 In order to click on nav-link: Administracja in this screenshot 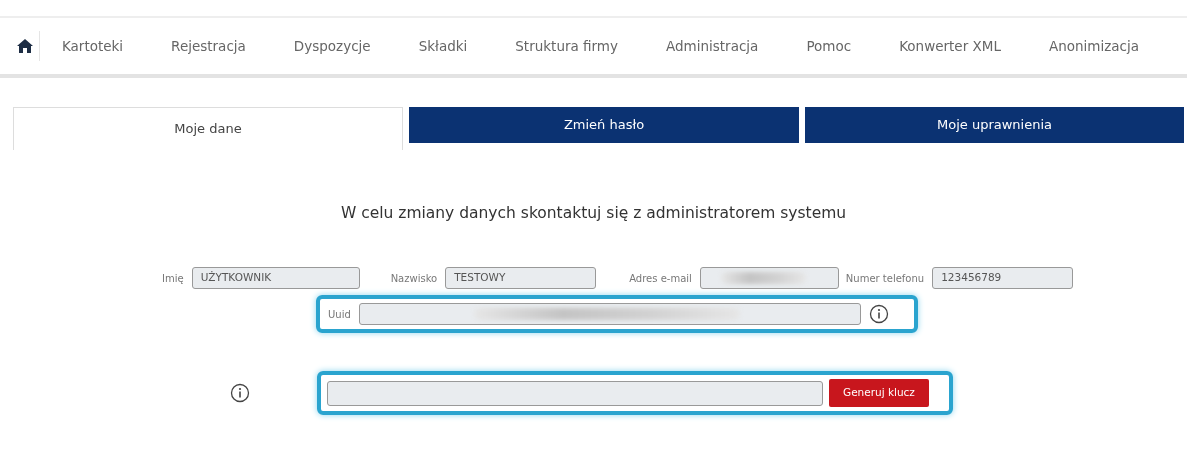, I will do `click(712, 46)`.